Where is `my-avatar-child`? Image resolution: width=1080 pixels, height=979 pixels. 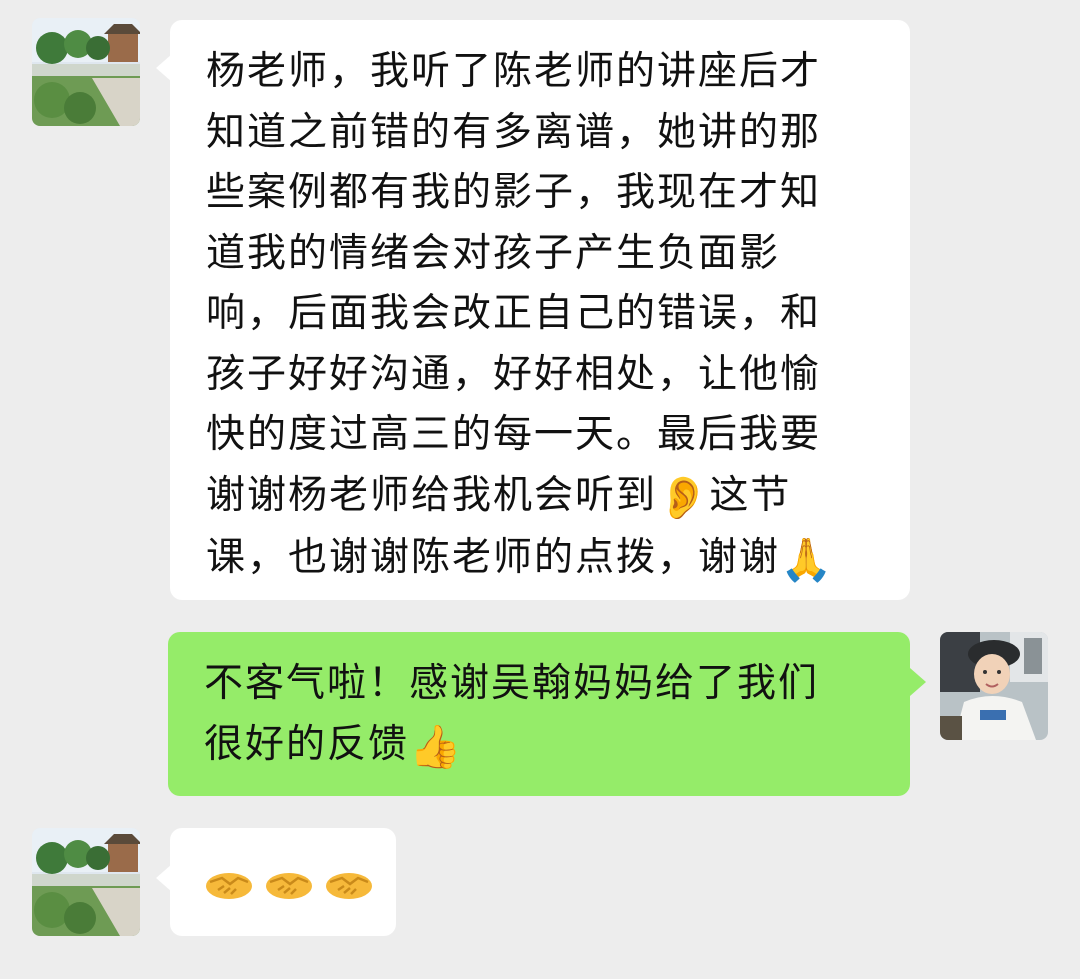
my-avatar-child is located at coordinates (994, 686).